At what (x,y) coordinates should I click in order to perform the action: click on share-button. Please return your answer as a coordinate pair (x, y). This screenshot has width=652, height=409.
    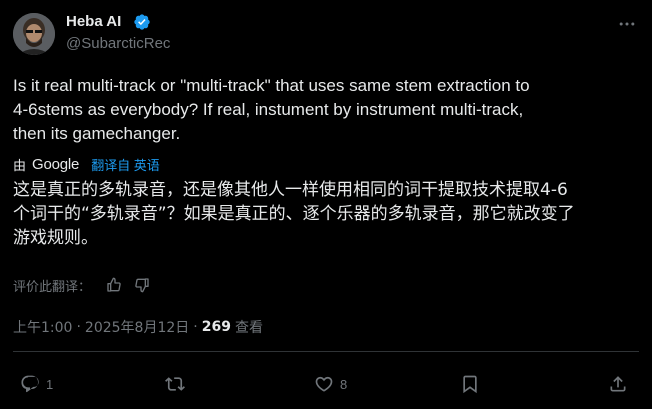
    Looking at the image, I should click on (618, 384).